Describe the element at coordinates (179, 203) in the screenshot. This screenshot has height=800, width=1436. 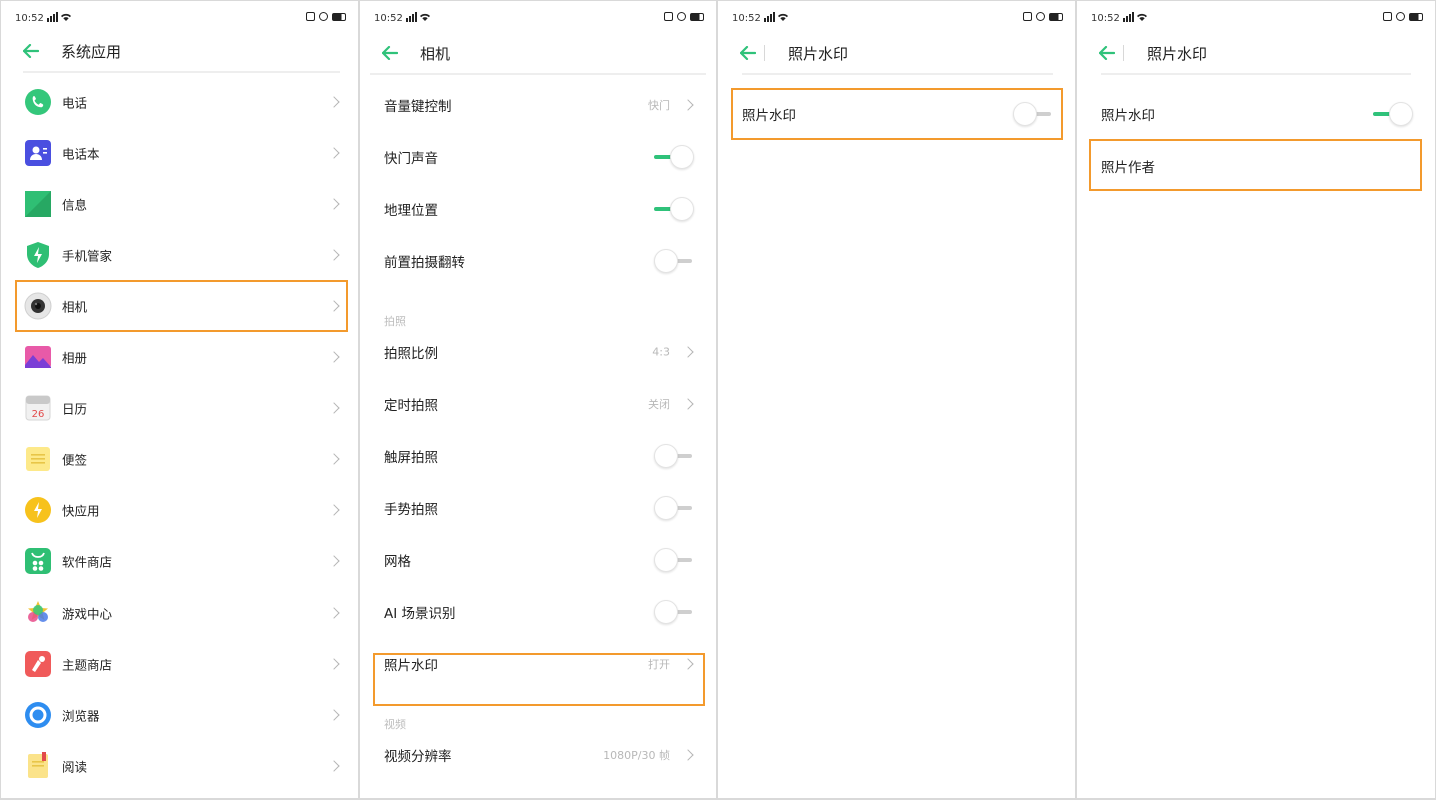
I see `app-row-messages: 信息` at that location.